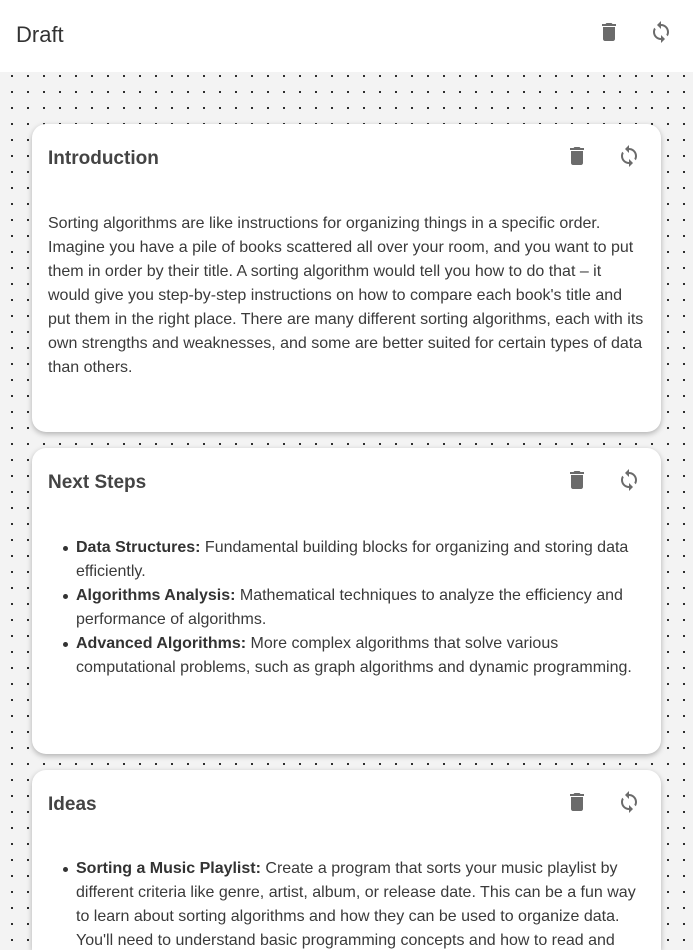 This screenshot has width=693, height=950. Describe the element at coordinates (156, 595) in the screenshot. I see `list-item-term: Algorithms Analysis:` at that location.